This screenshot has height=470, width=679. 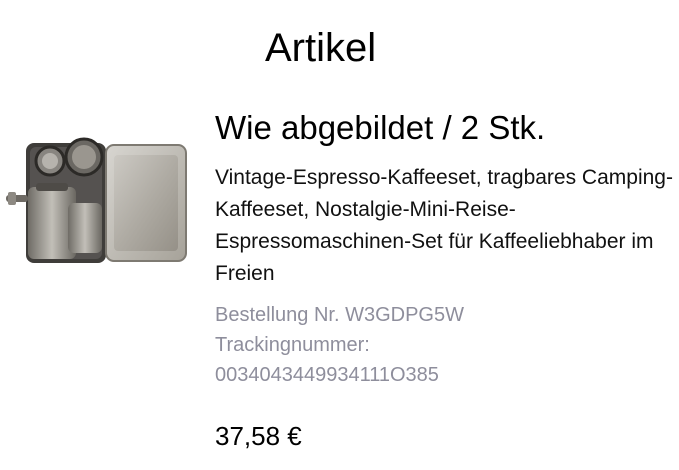 I want to click on page-title: Artikel, so click(x=321, y=48).